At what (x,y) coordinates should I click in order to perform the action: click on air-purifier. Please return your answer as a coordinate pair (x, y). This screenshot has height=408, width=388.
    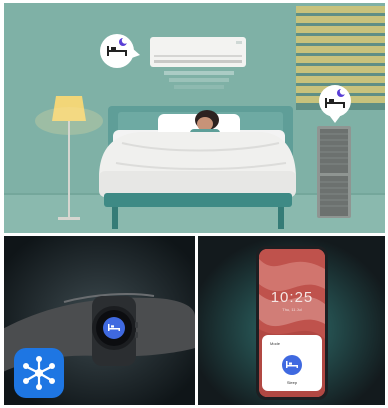
    Looking at the image, I should click on (334, 172).